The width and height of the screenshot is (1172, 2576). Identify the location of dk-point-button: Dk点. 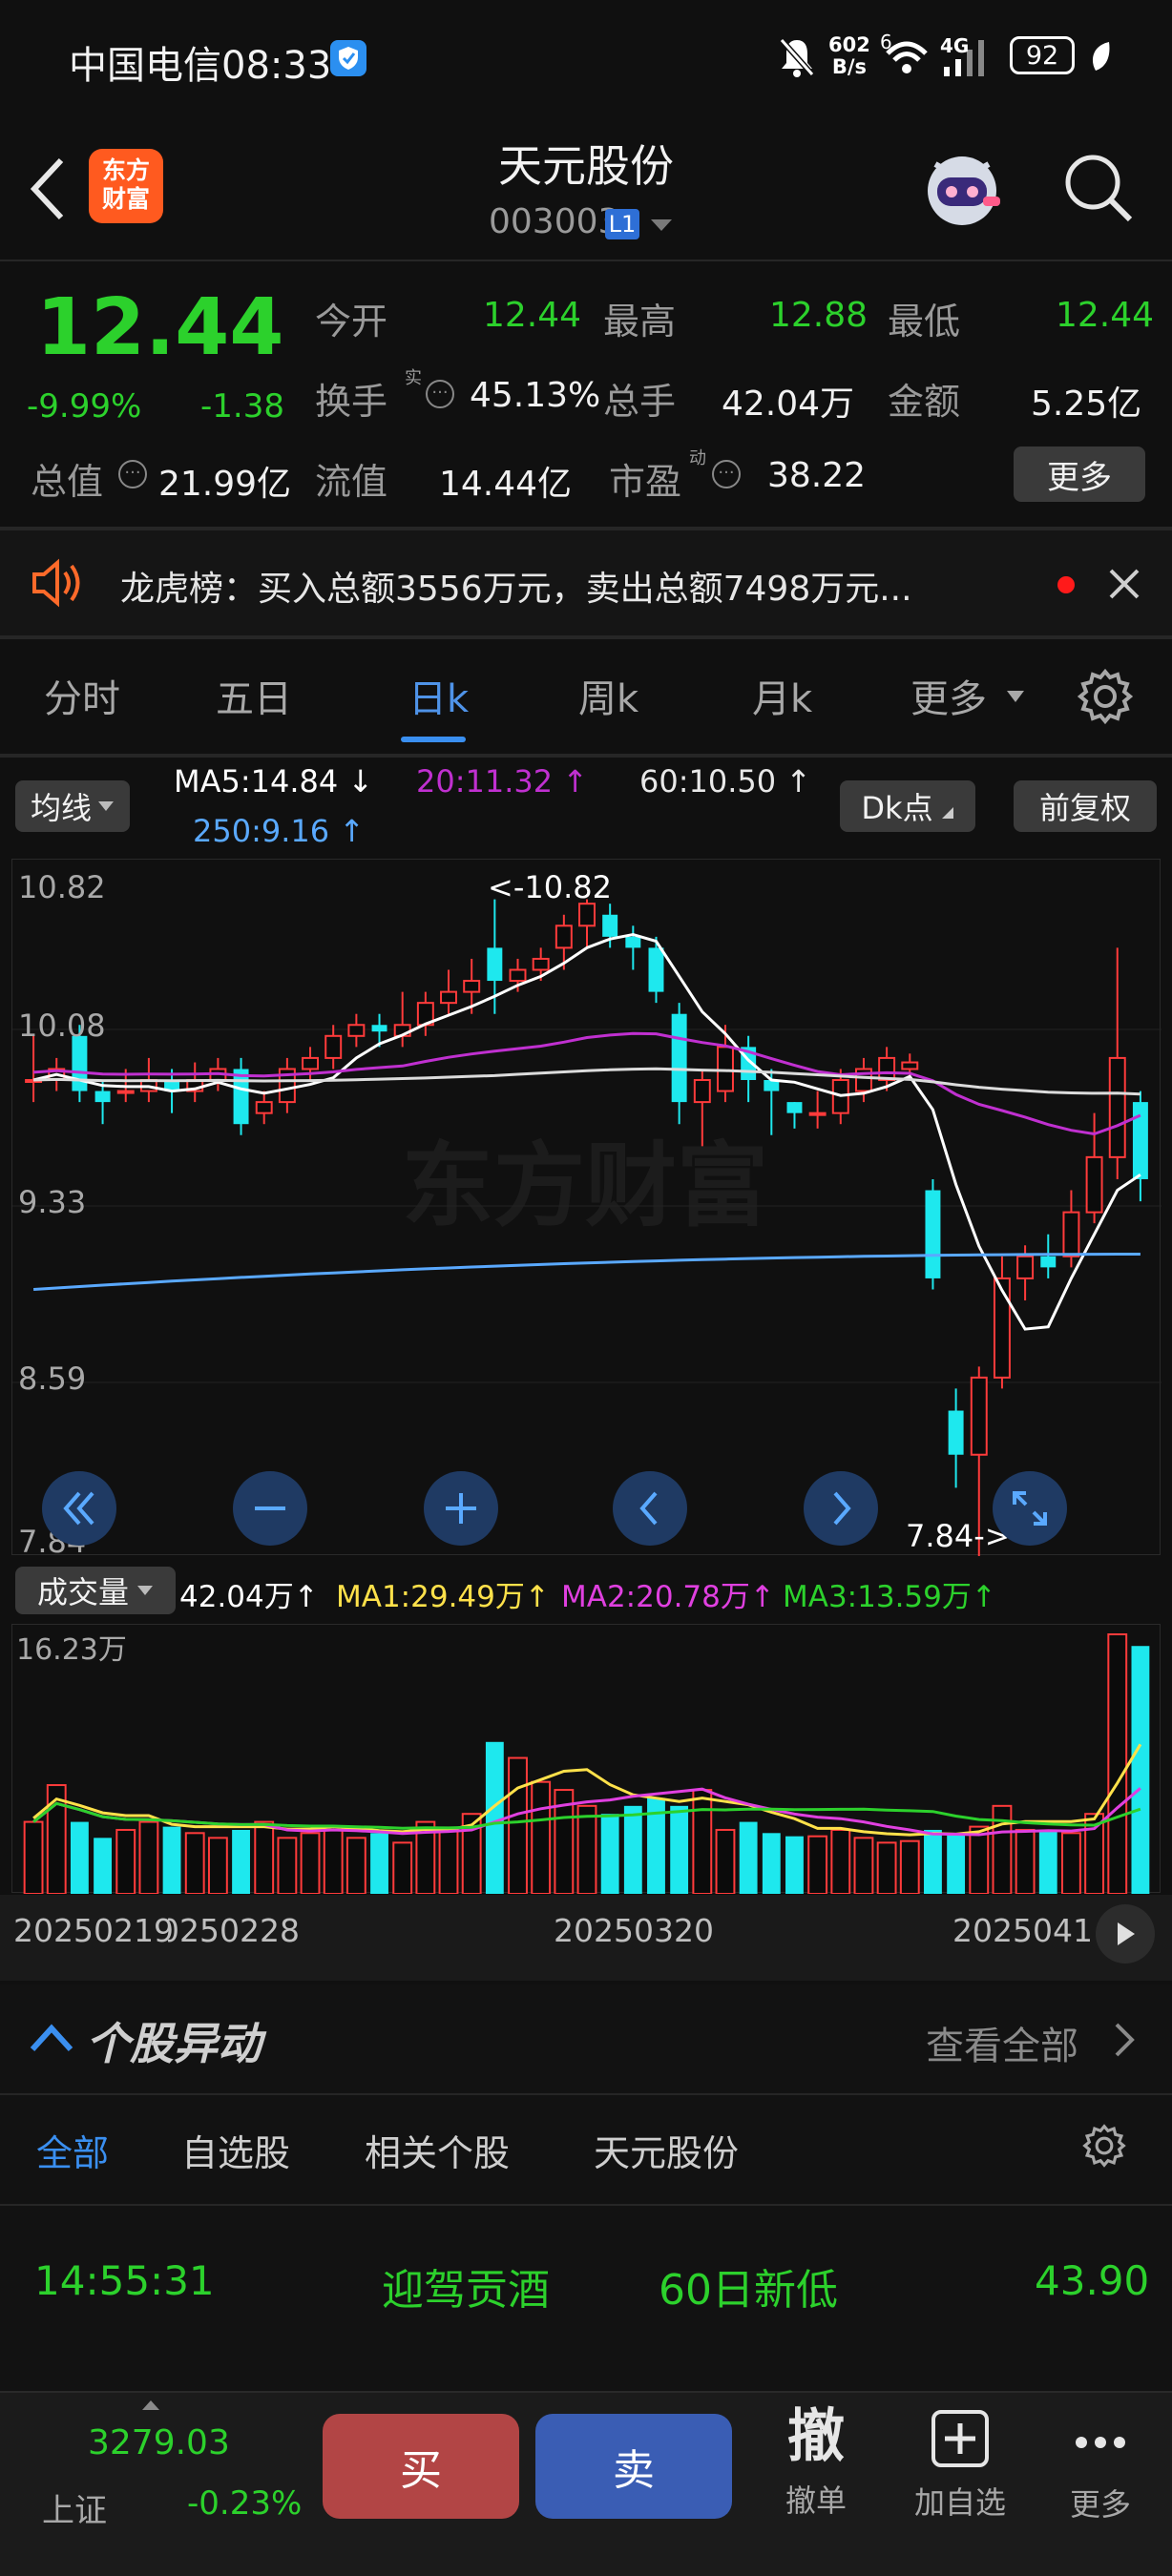
(907, 806).